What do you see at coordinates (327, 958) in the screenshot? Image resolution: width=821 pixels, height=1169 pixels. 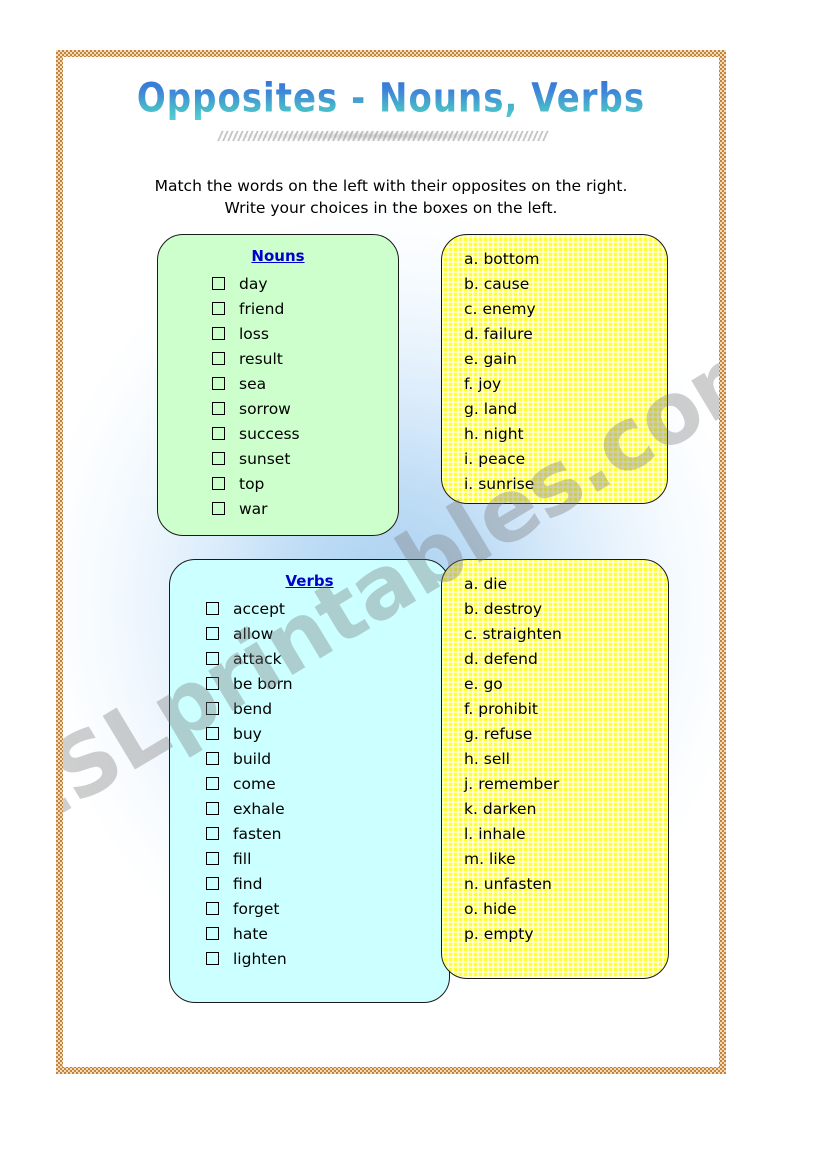 I see `list-item: lighten` at bounding box center [327, 958].